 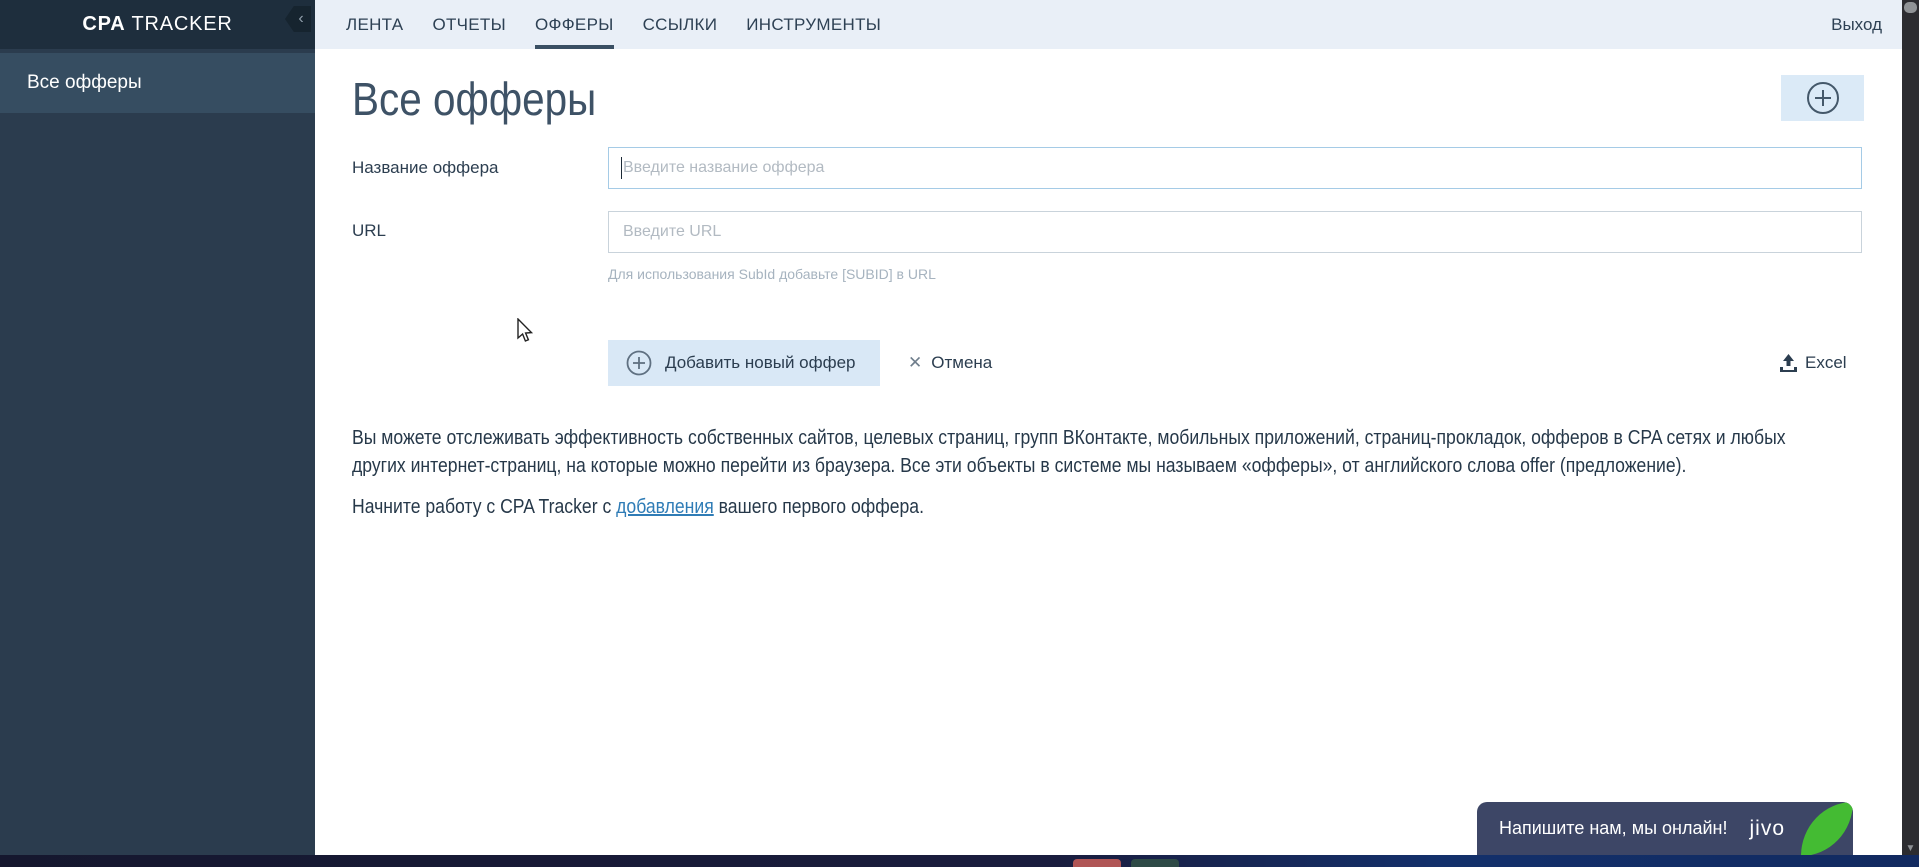 I want to click on app-logo: CPA TRACKER, so click(x=157, y=24).